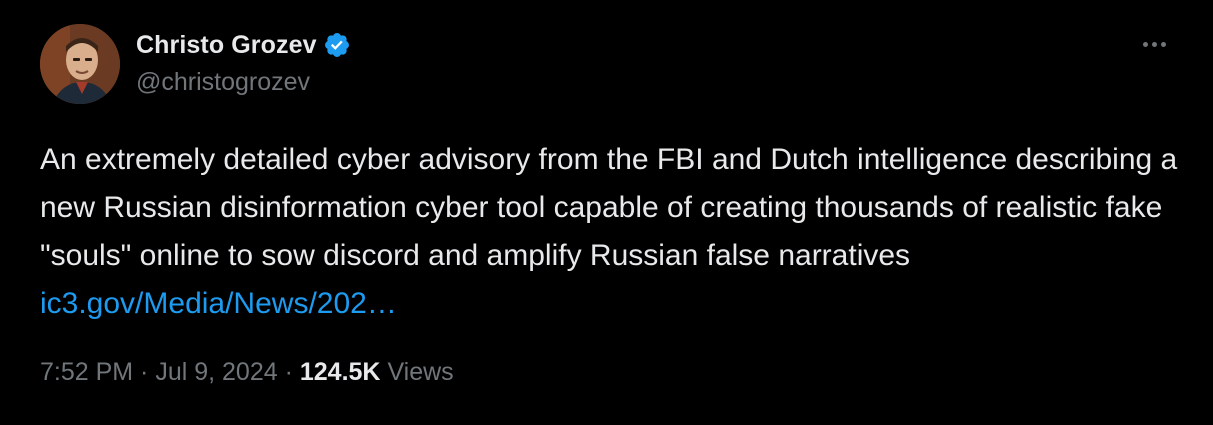 This screenshot has width=1213, height=425. Describe the element at coordinates (86, 372) in the screenshot. I see `tweet-time: 7:52 PM` at that location.